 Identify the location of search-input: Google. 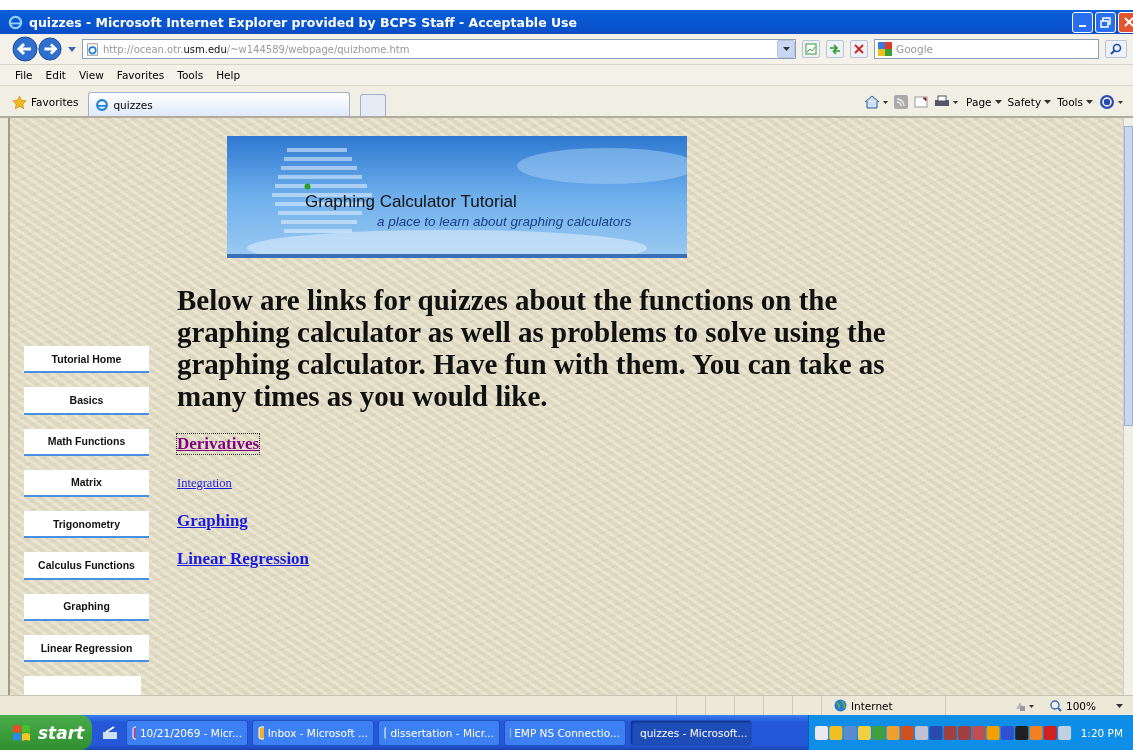
(995, 49).